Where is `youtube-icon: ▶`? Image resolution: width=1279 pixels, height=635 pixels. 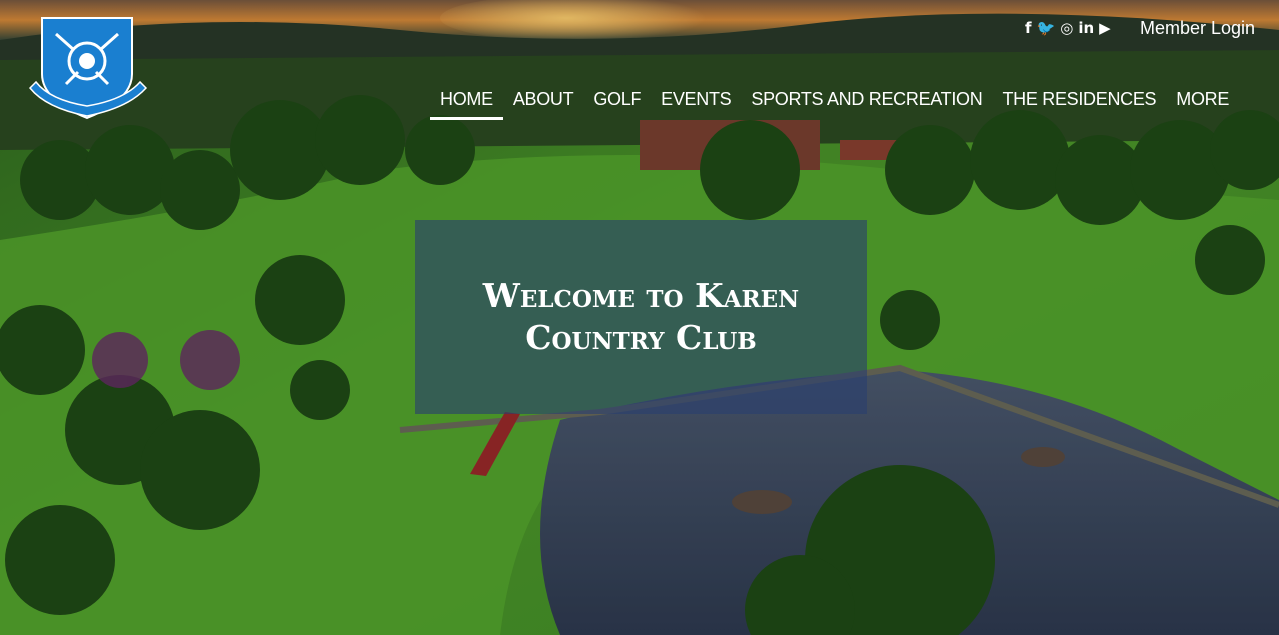 youtube-icon: ▶ is located at coordinates (1105, 28).